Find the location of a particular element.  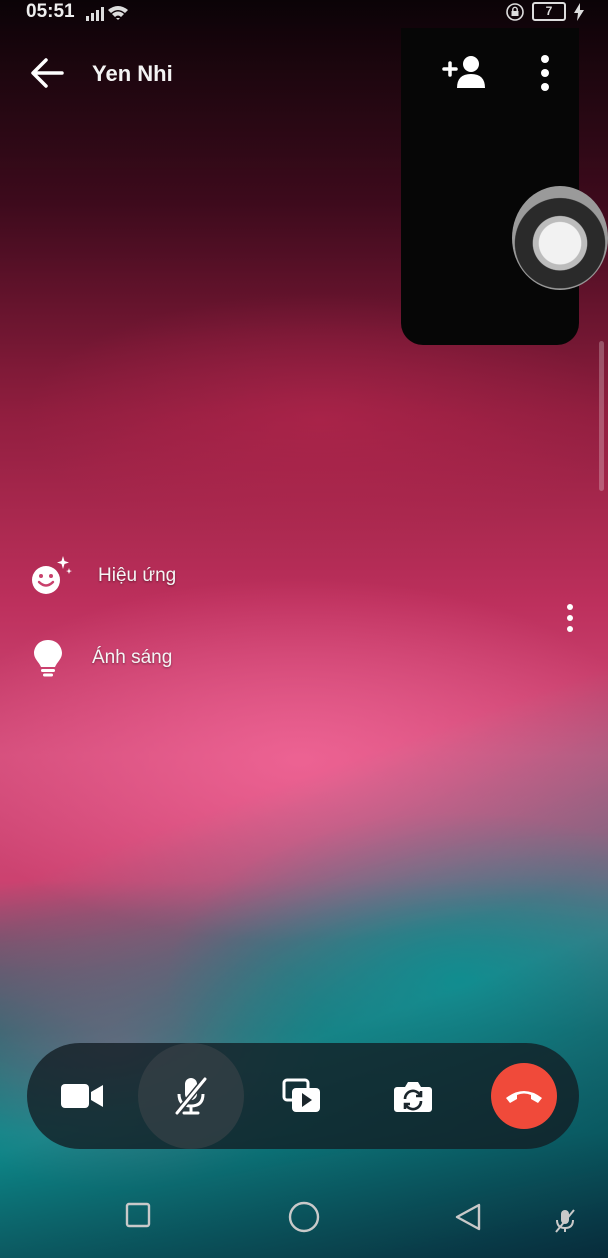

contact-name: Yen Nhi is located at coordinates (132, 73).